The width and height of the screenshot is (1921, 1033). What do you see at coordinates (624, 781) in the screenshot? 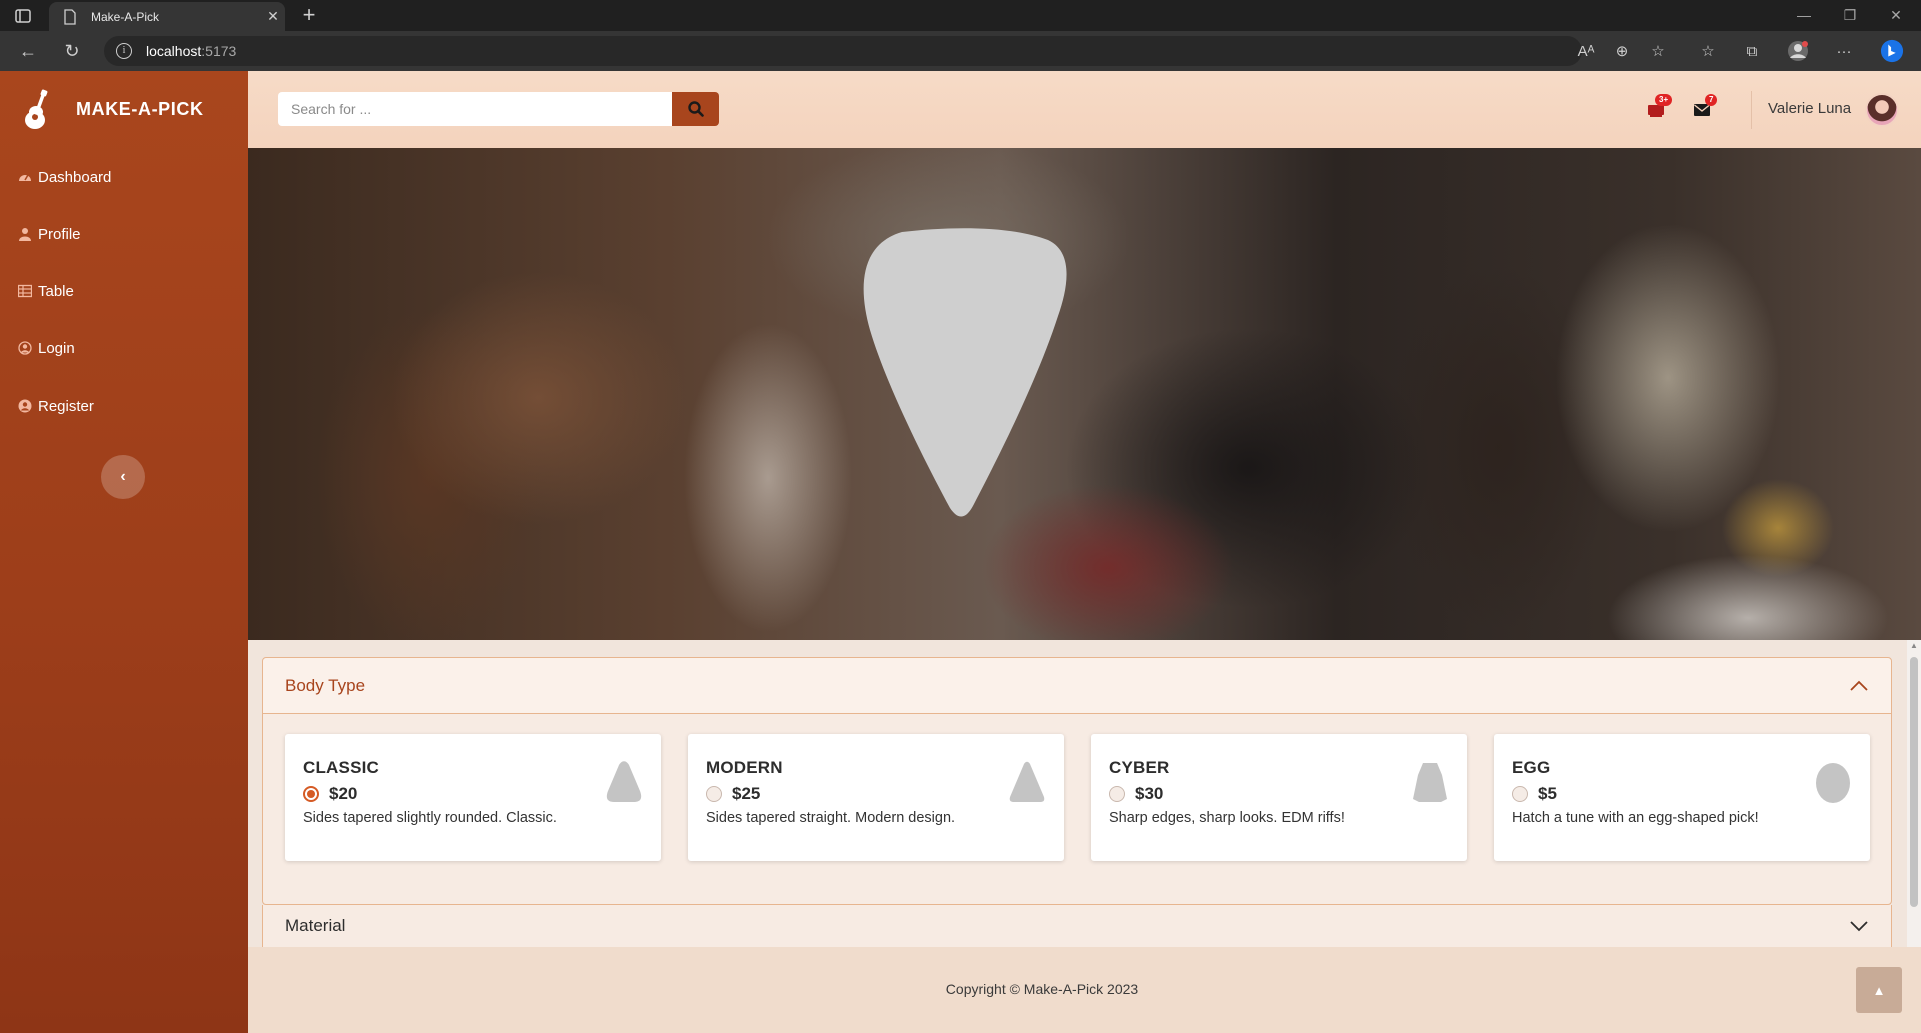
I see `classic-pick-icon` at bounding box center [624, 781].